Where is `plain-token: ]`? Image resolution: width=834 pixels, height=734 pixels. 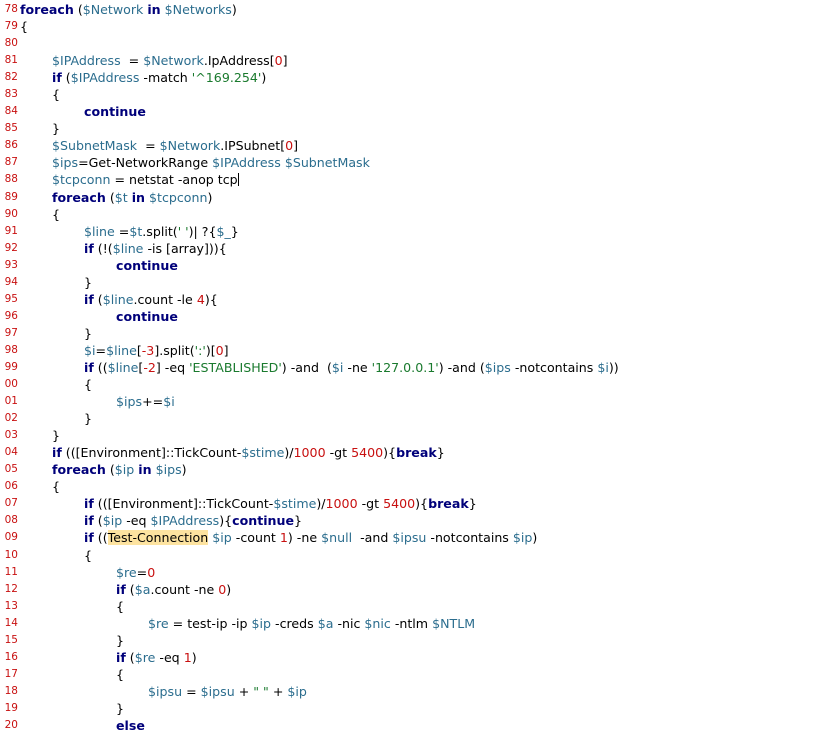
plain-token: ] is located at coordinates (296, 146).